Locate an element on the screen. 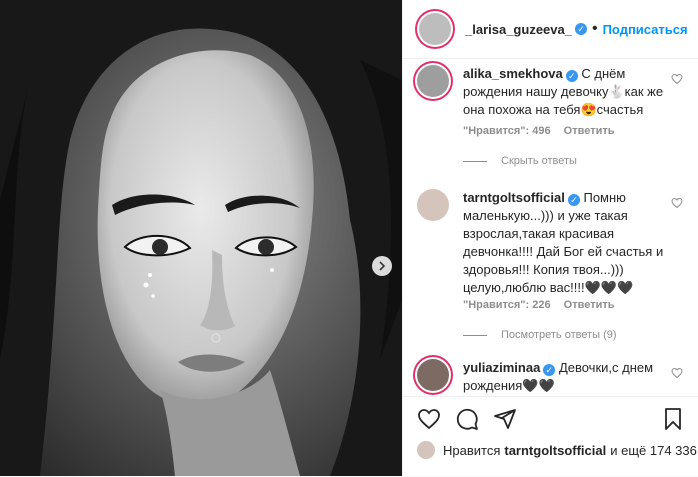 This screenshot has height=477, width=698. likes-count: и ещё 174 336 is located at coordinates (653, 450).